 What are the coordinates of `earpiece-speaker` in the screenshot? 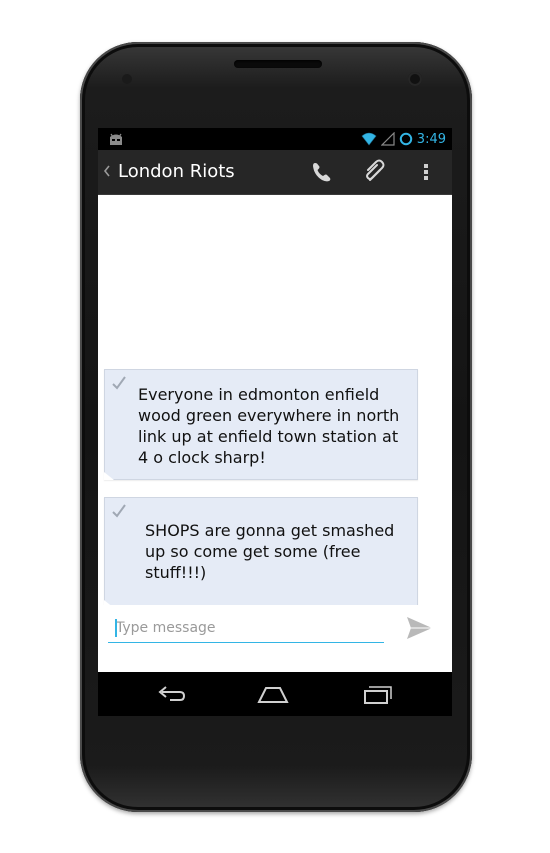 It's located at (278, 64).